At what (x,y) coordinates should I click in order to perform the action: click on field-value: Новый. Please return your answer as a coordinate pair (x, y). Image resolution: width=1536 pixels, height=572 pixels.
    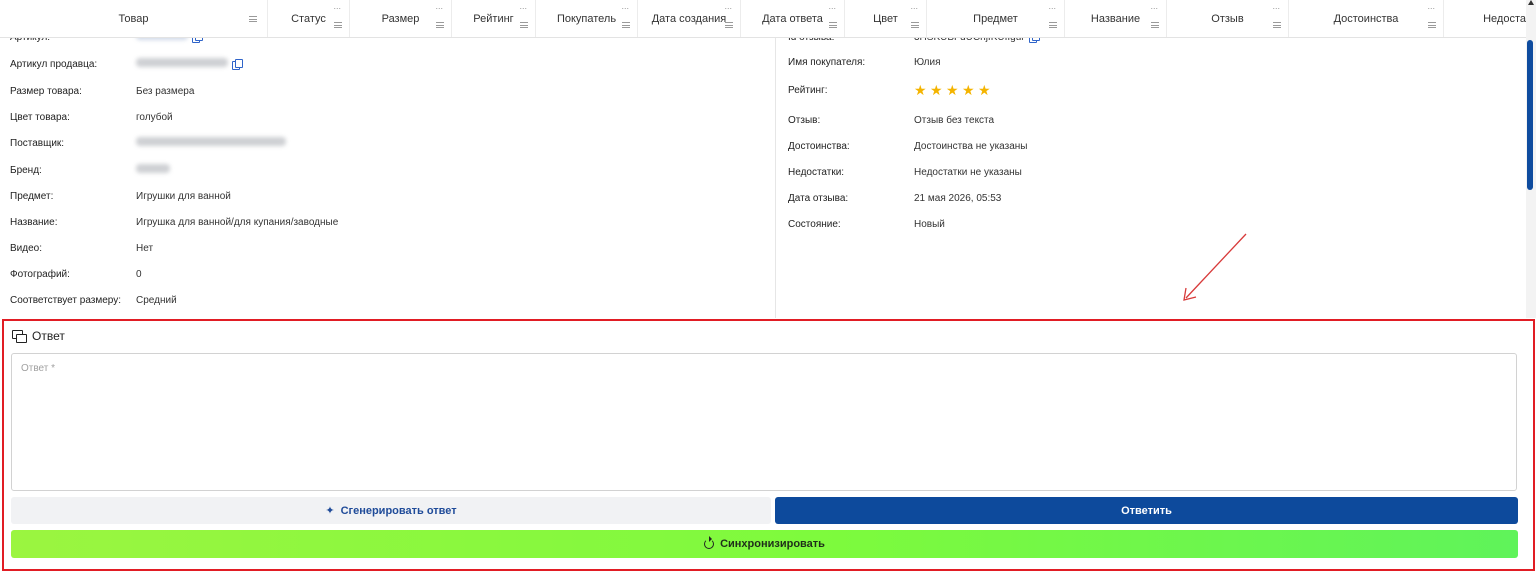
    Looking at the image, I should click on (929, 224).